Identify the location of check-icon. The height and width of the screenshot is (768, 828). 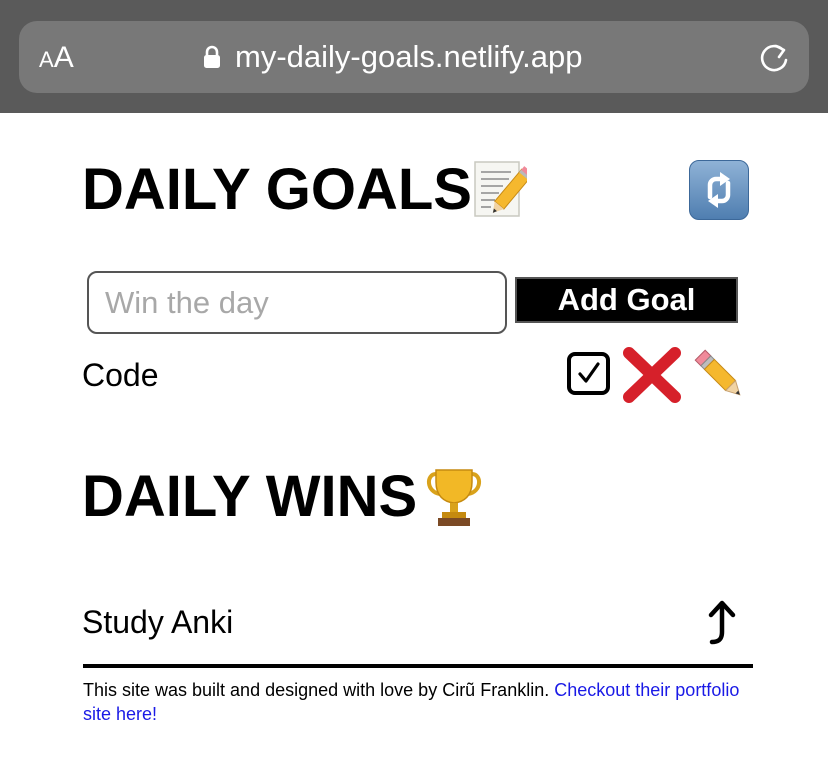
(588, 373).